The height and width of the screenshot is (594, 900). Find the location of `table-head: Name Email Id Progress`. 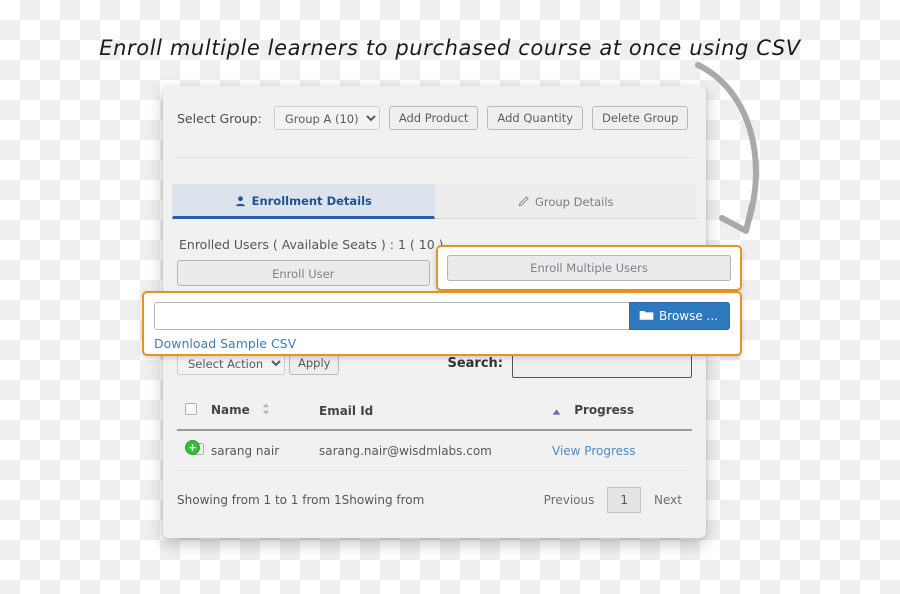

table-head: Name Email Id Progress is located at coordinates (434, 411).